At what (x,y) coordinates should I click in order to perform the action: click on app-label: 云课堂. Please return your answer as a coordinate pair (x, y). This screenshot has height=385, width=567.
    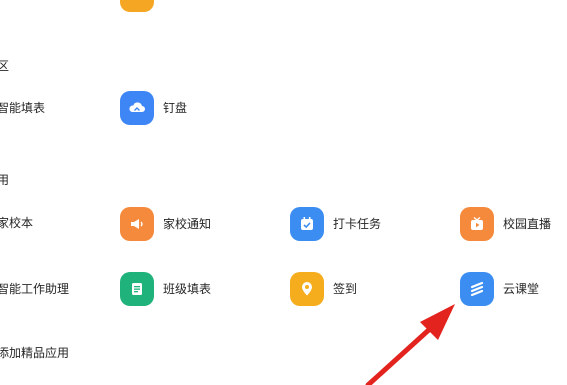
    Looking at the image, I should click on (521, 289).